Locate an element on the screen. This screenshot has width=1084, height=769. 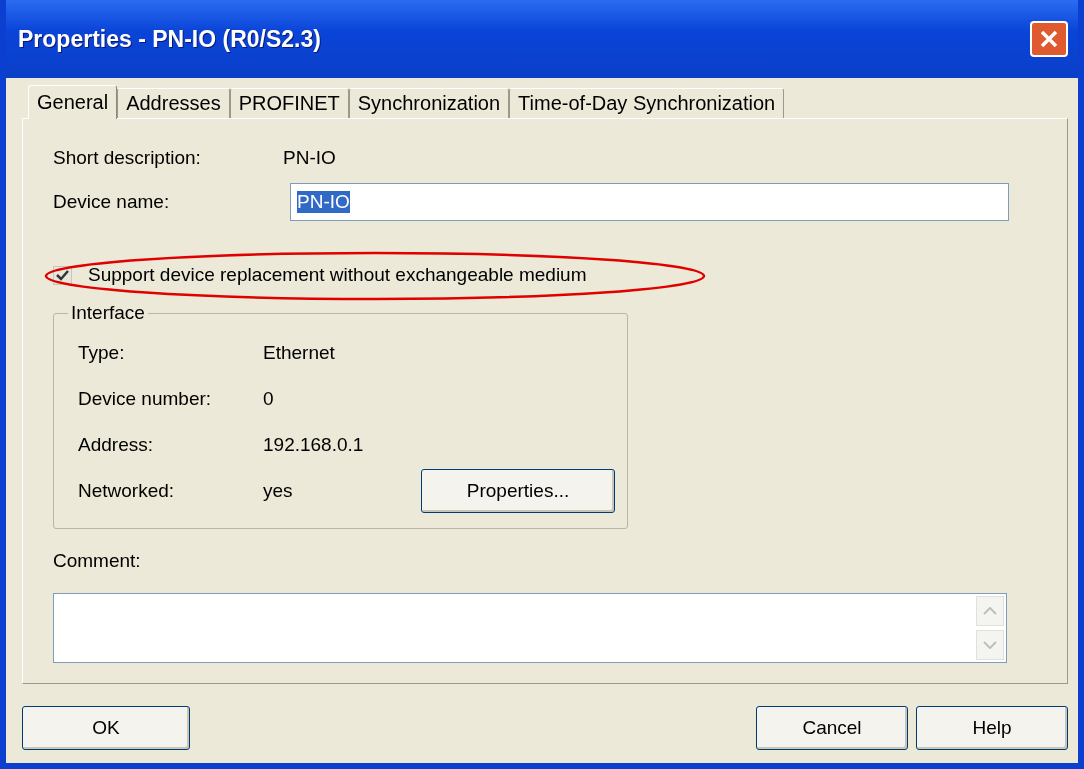
field-label: Device number: is located at coordinates (145, 399).